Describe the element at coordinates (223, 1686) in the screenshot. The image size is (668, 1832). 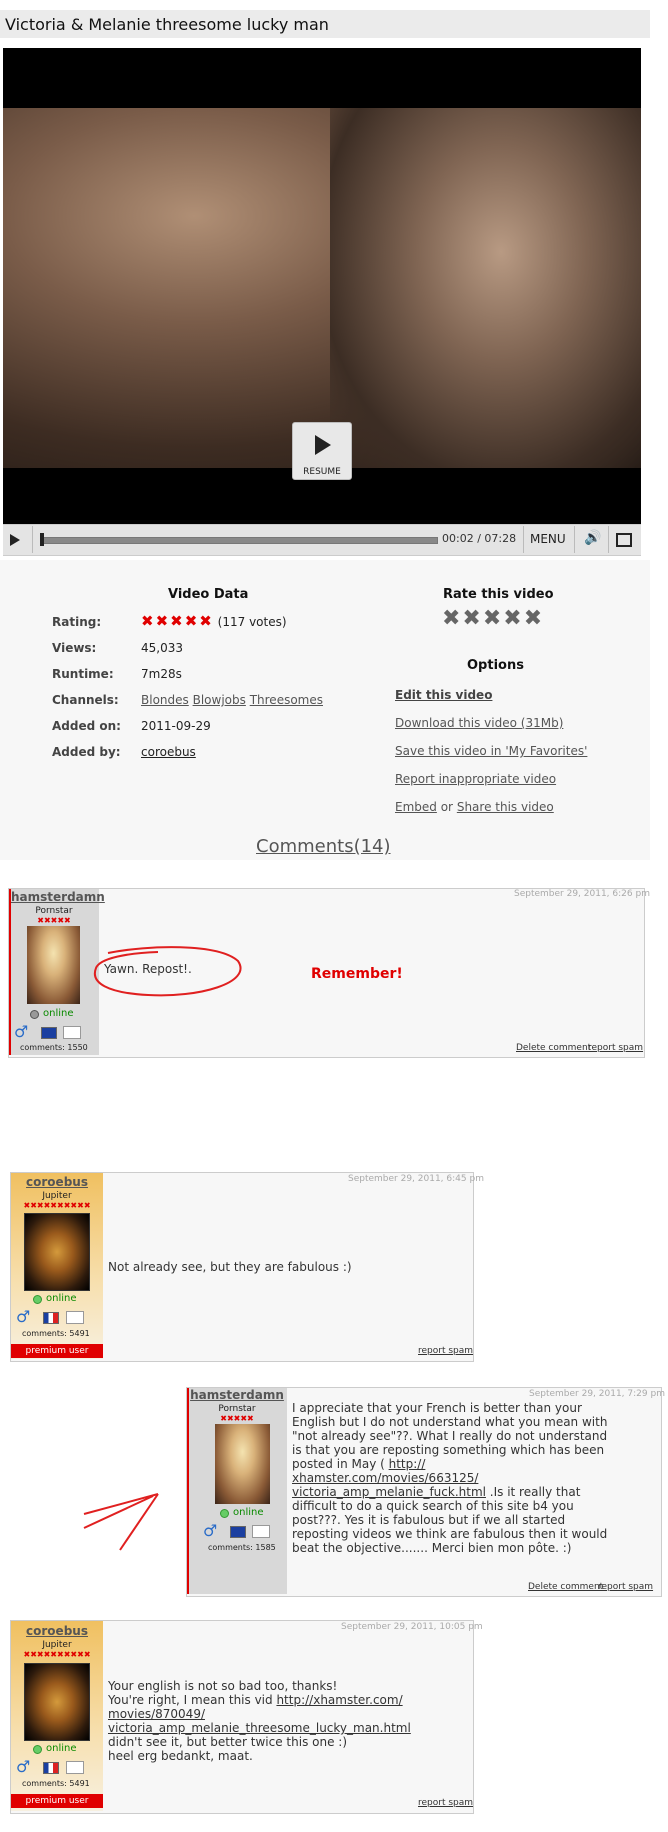
I see `comment-line: Your english is not so bad too, thanks!` at that location.